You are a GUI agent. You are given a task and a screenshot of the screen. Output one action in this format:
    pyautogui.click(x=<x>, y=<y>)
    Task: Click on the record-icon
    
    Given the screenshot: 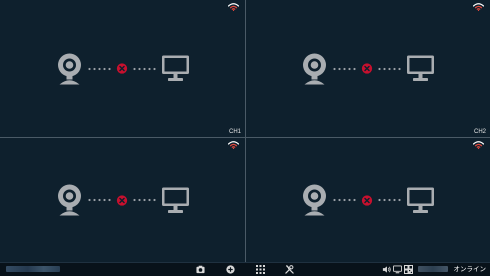 What is the action you would take?
    pyautogui.click(x=200, y=269)
    